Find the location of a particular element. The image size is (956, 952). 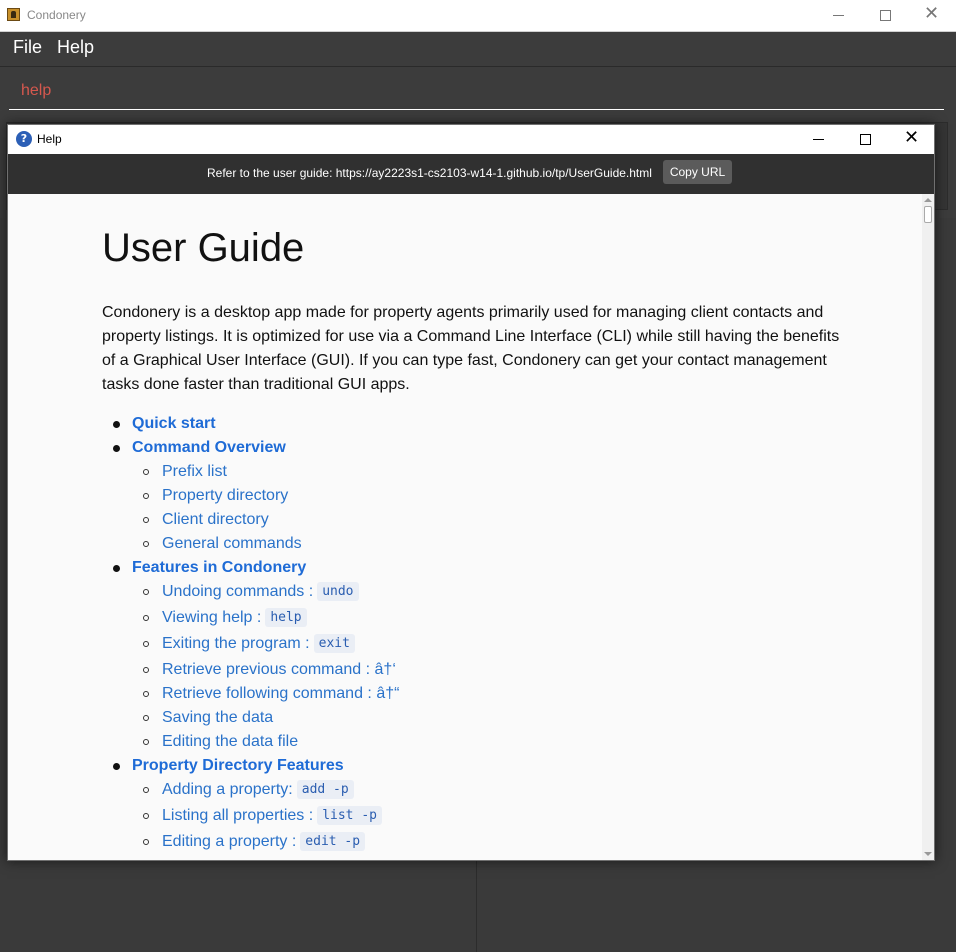

toc-subsection-link: General commands is located at coordinates (222, 544).